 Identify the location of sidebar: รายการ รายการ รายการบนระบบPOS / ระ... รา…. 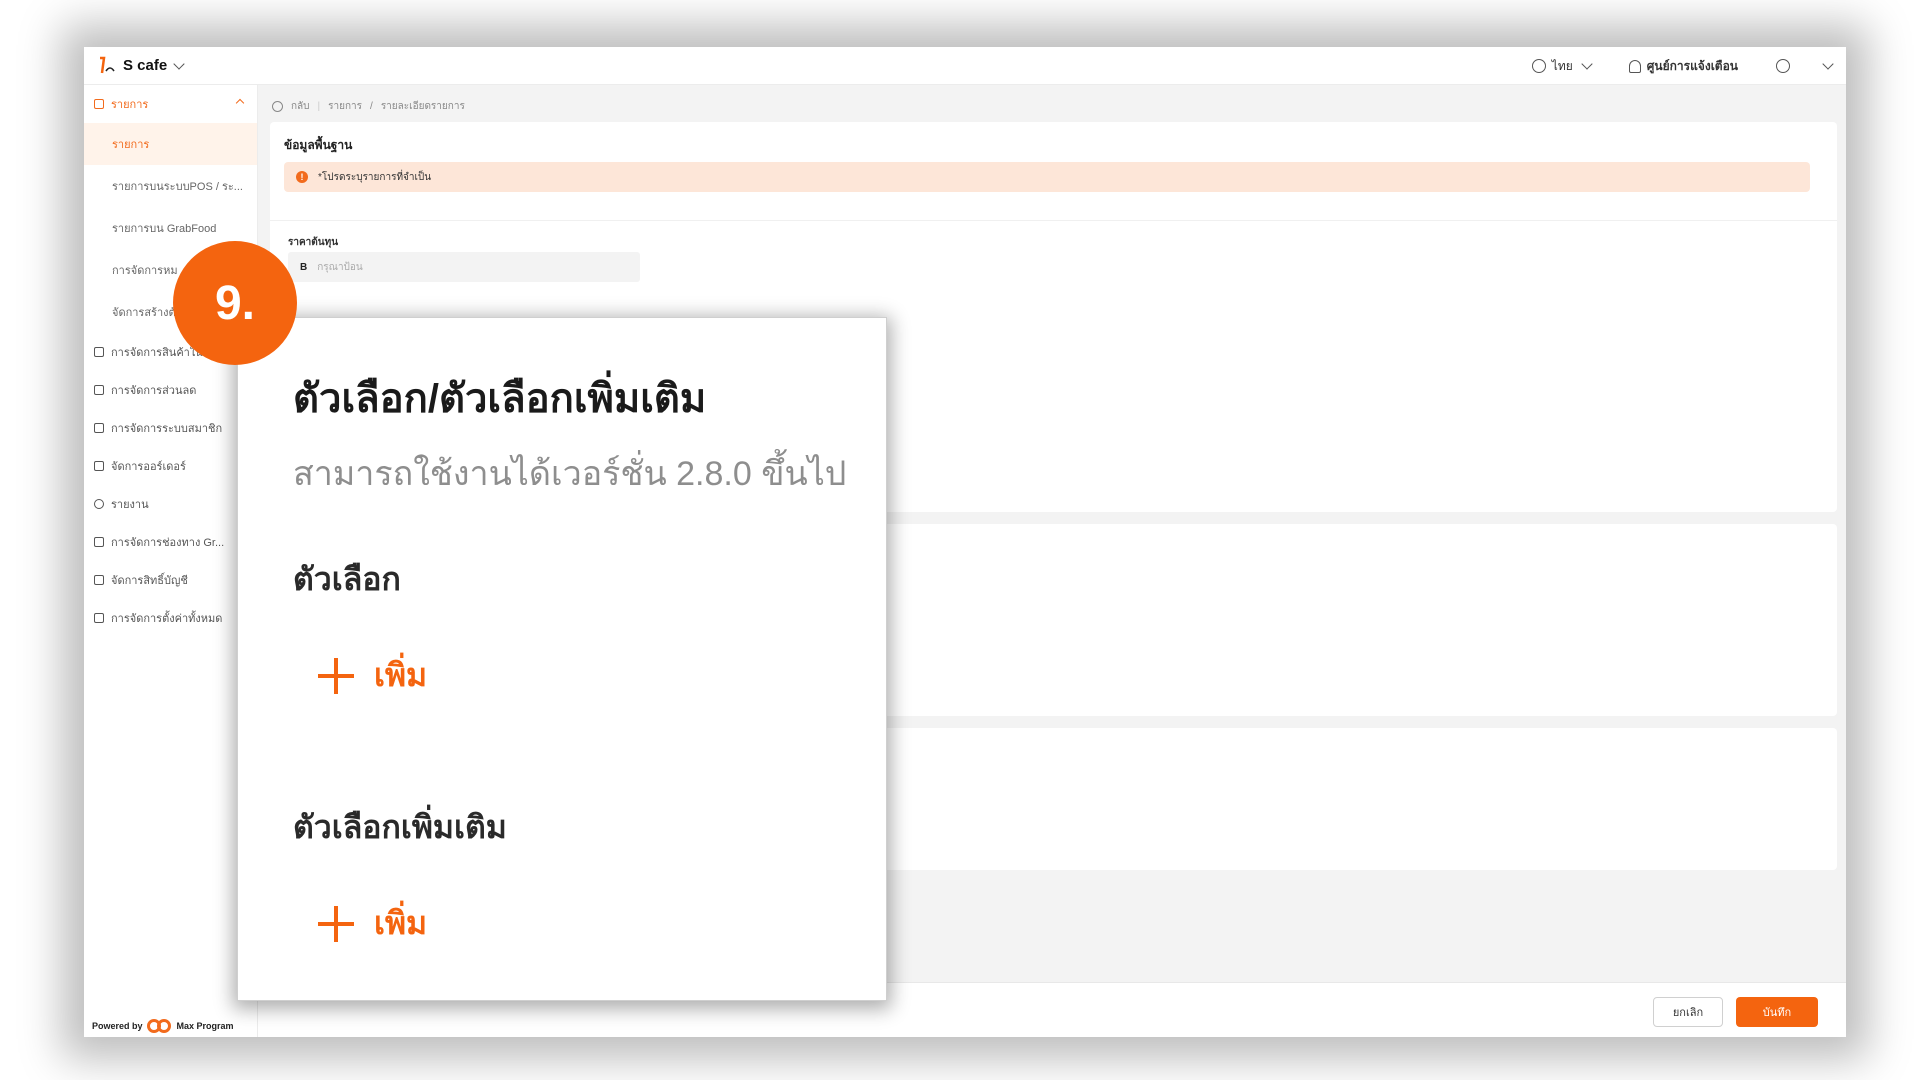
(171, 561).